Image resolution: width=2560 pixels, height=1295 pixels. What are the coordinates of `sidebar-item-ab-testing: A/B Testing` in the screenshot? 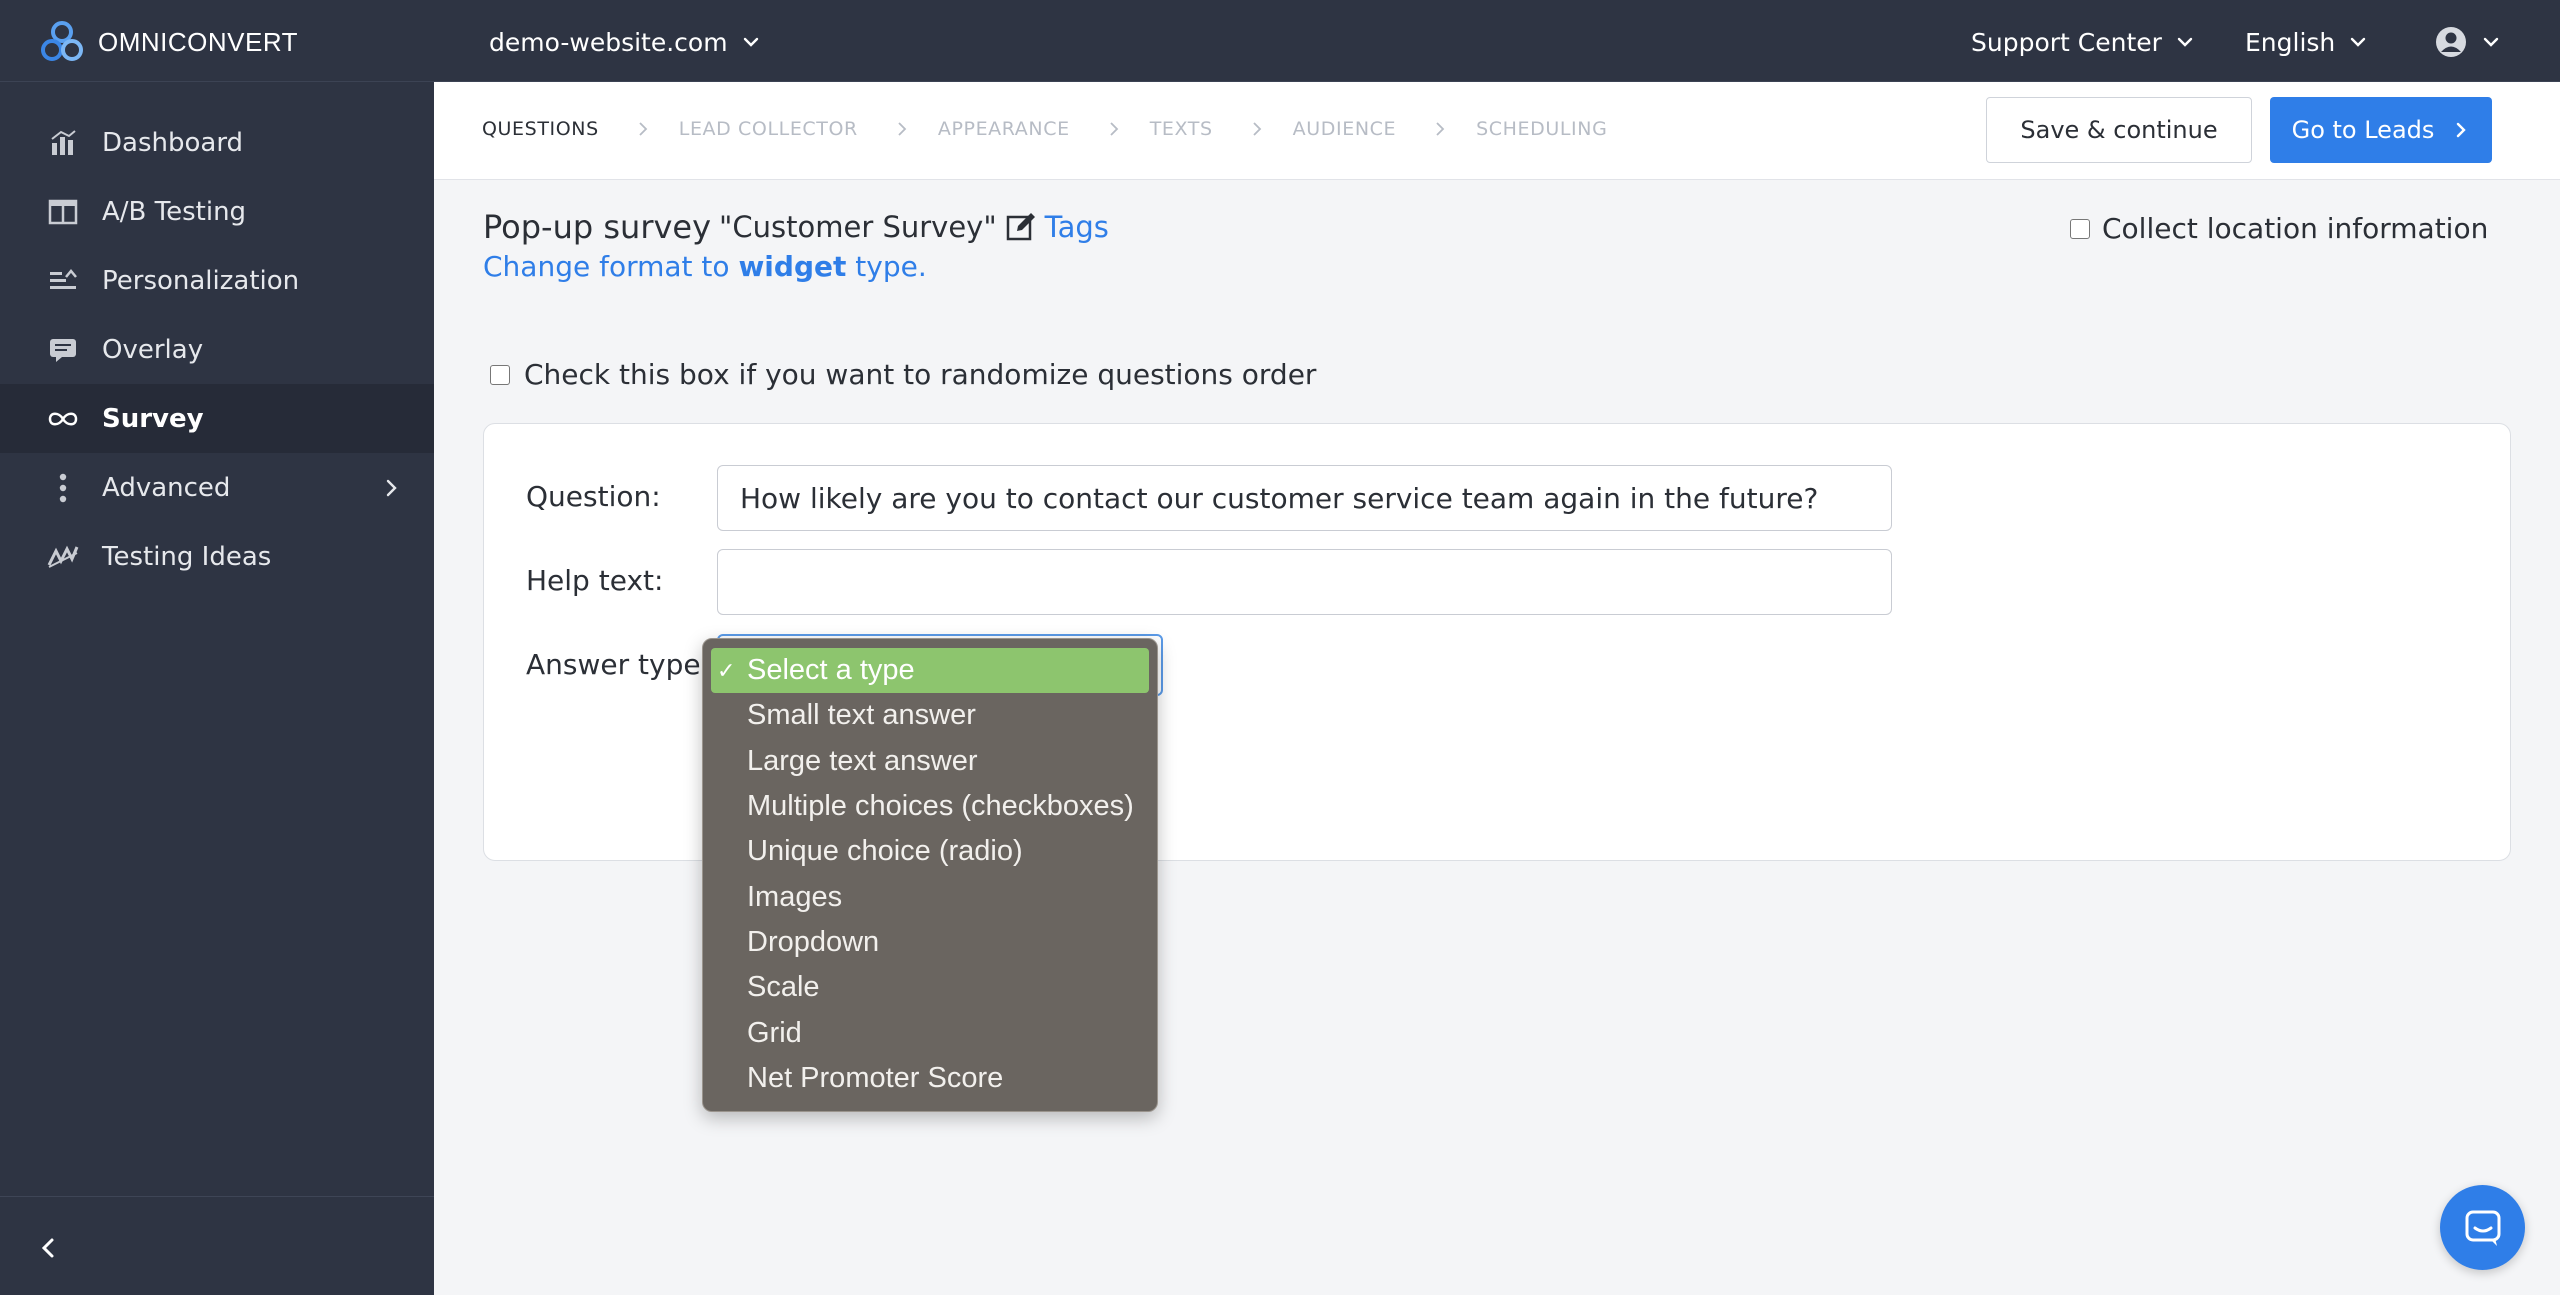 It's located at (217, 211).